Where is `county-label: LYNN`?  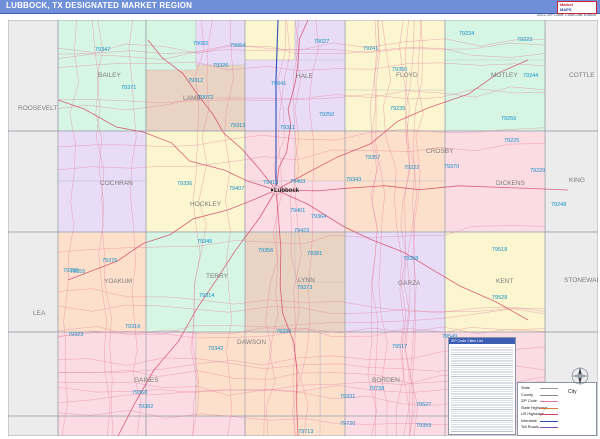
county-label: LYNN is located at coordinates (306, 280).